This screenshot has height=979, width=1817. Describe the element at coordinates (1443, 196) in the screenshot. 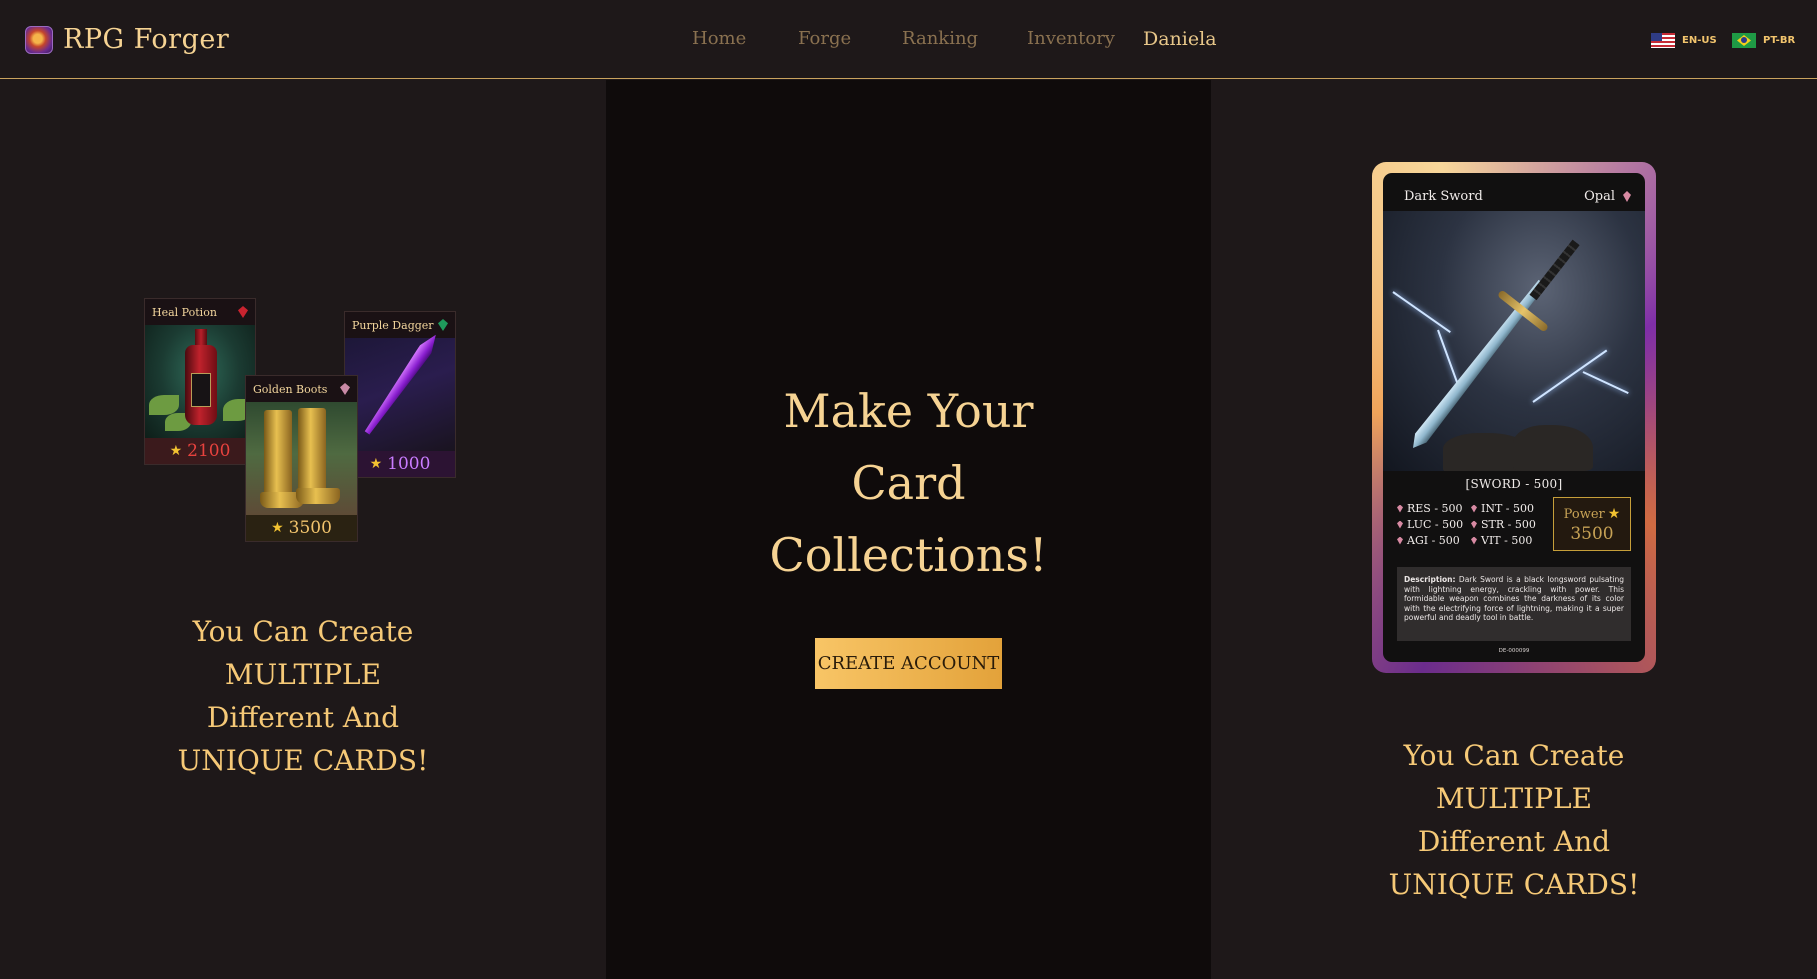

I see `card-name: Dark Sword` at that location.